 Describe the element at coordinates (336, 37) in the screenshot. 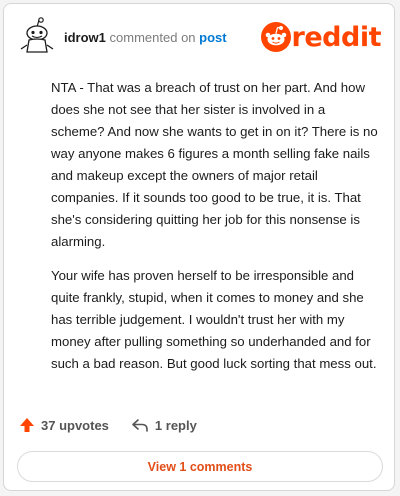

I see `reddit-wordmark: reddit` at that location.